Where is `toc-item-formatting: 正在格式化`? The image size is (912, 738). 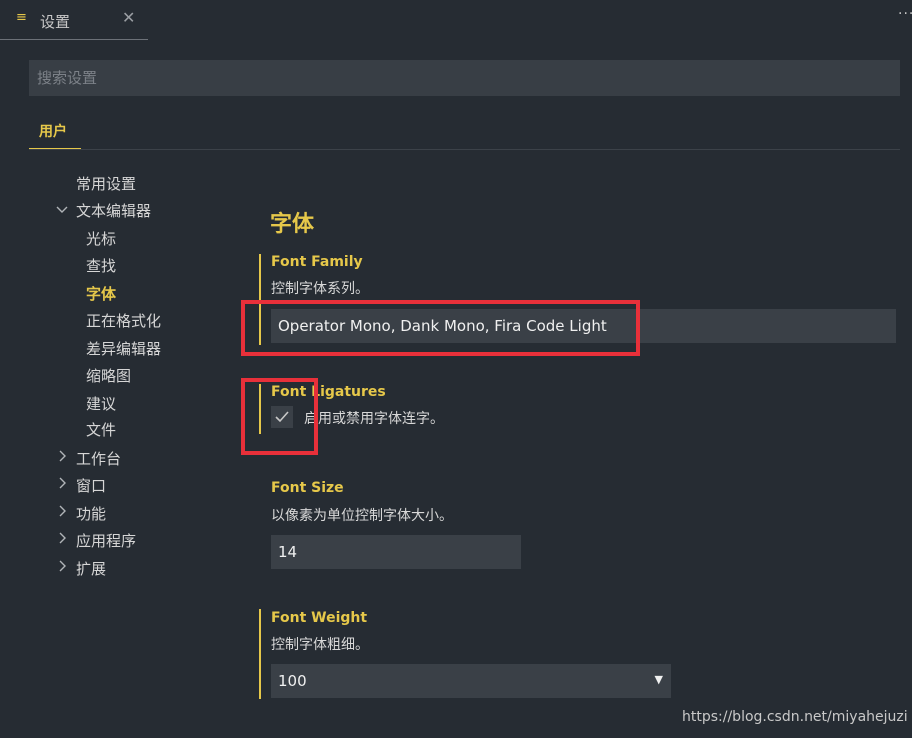
toc-item-formatting: 正在格式化 is located at coordinates (123, 320).